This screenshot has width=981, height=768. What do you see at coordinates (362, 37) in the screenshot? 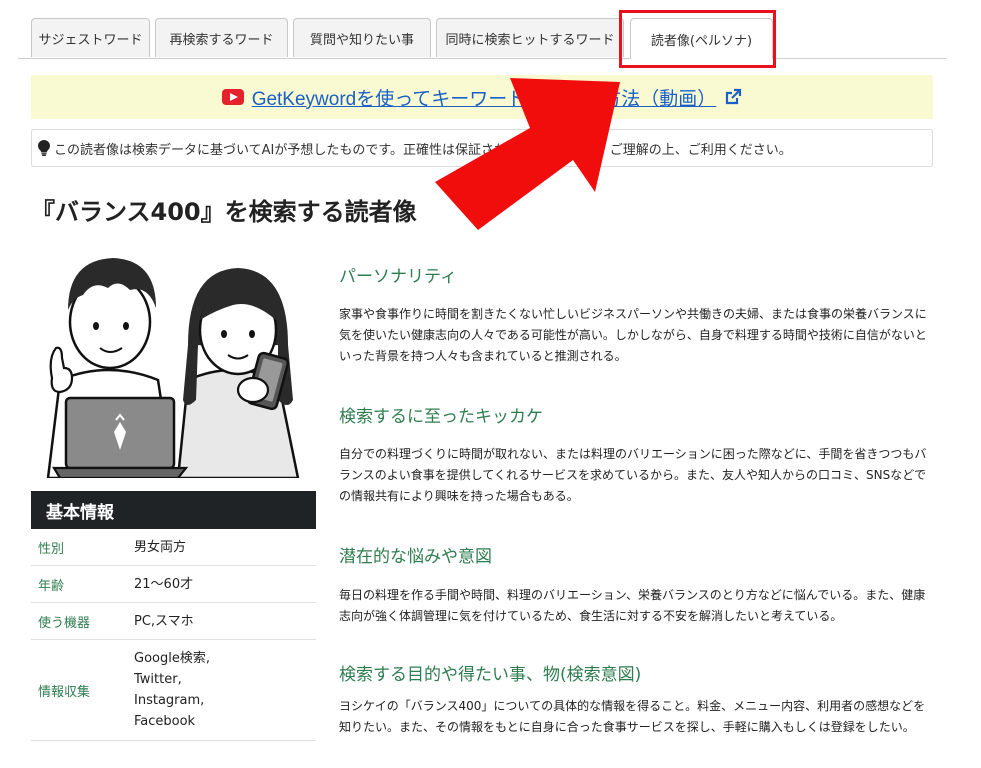
I see `tab-questions: 質問や知りたい事` at bounding box center [362, 37].